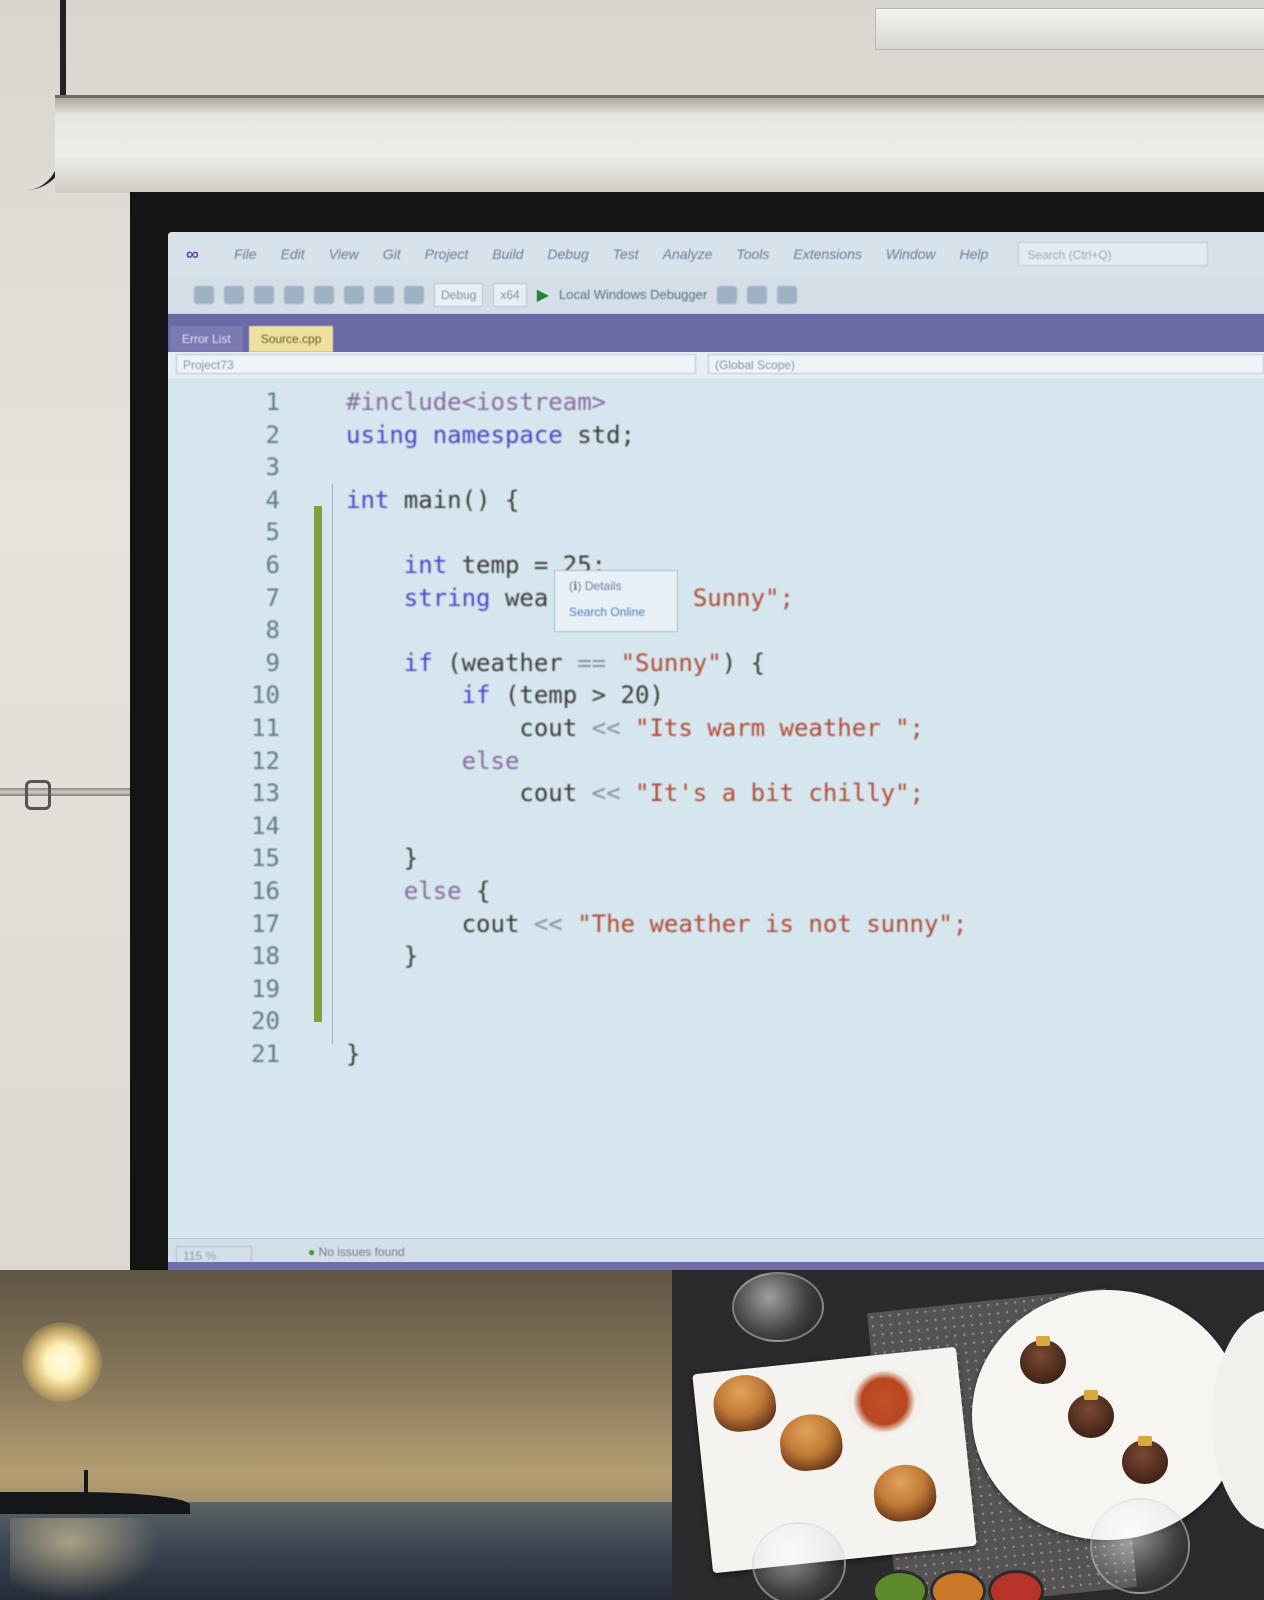 Image resolution: width=1264 pixels, height=1600 pixels. What do you see at coordinates (688, 254) in the screenshot?
I see `menu-analyze: Analyze` at bounding box center [688, 254].